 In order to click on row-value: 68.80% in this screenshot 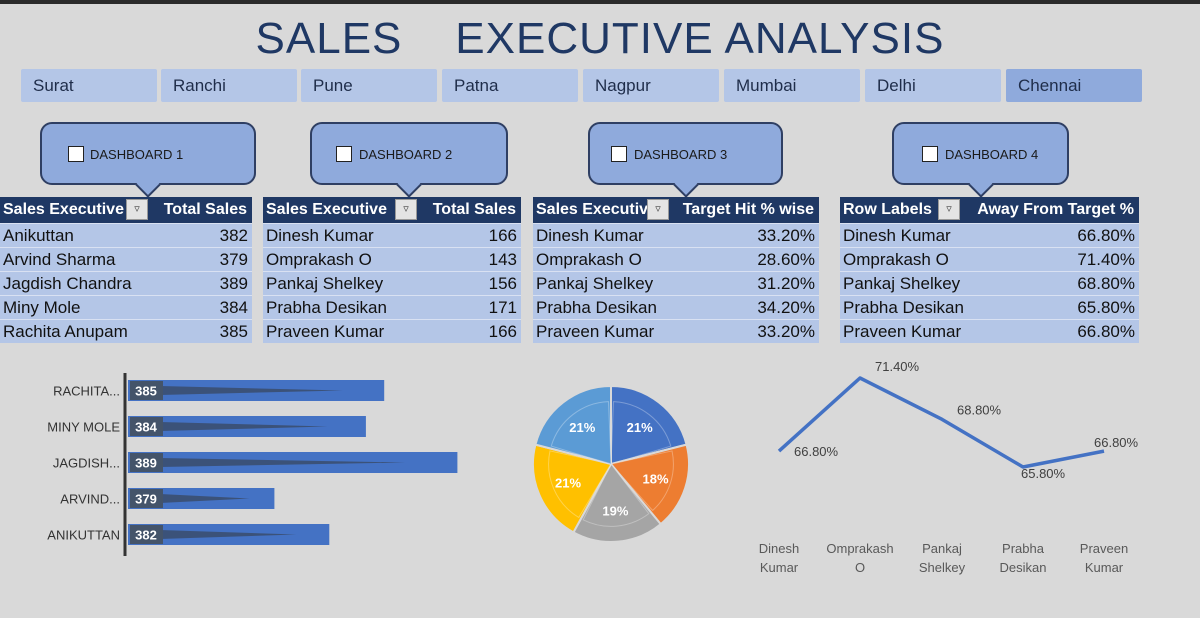, I will do `click(1106, 283)`.